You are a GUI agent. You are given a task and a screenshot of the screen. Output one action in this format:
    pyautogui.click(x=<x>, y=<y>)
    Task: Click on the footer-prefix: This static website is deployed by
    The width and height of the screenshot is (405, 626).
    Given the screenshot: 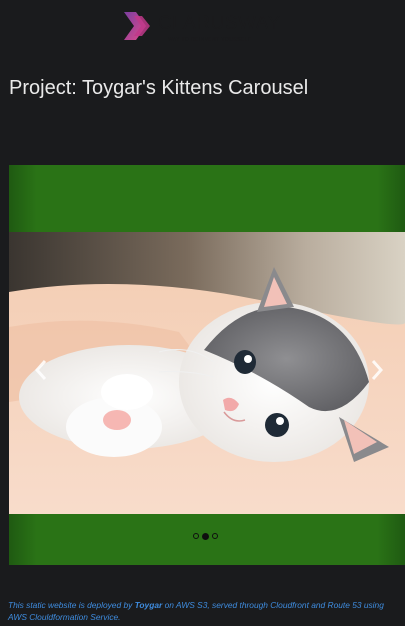 What is the action you would take?
    pyautogui.click(x=71, y=605)
    